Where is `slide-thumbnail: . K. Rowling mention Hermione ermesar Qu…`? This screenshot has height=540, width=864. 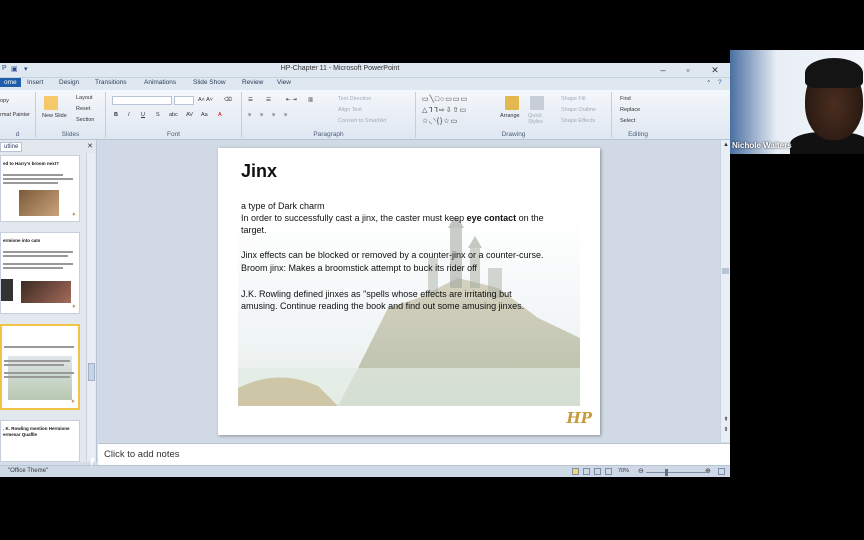 slide-thumbnail: . K. Rowling mention Hermione ermesar Qu… is located at coordinates (40, 441).